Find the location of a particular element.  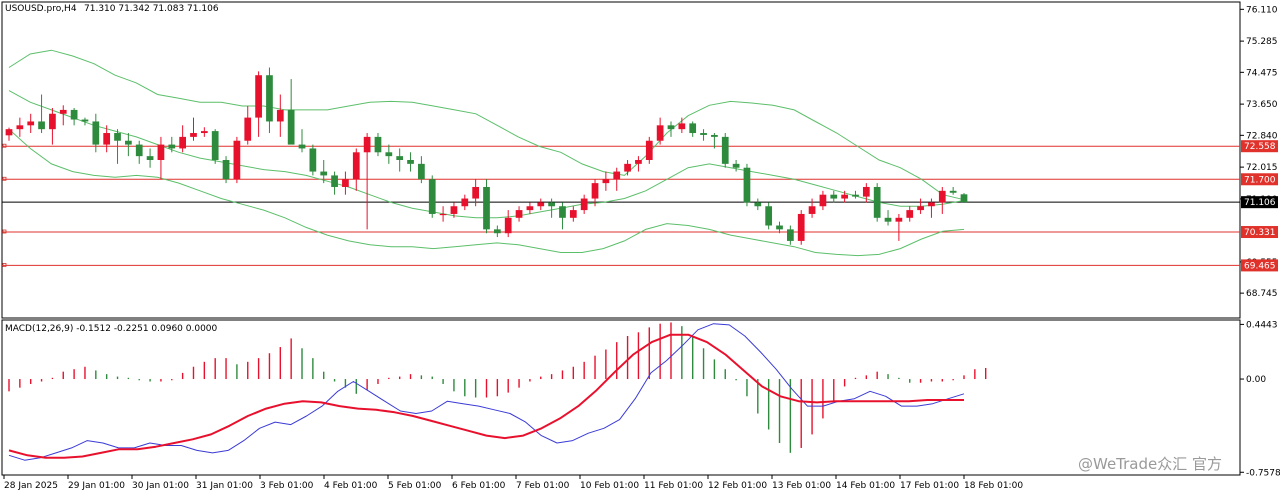

level-price-label: 70.331 is located at coordinates (1260, 233).